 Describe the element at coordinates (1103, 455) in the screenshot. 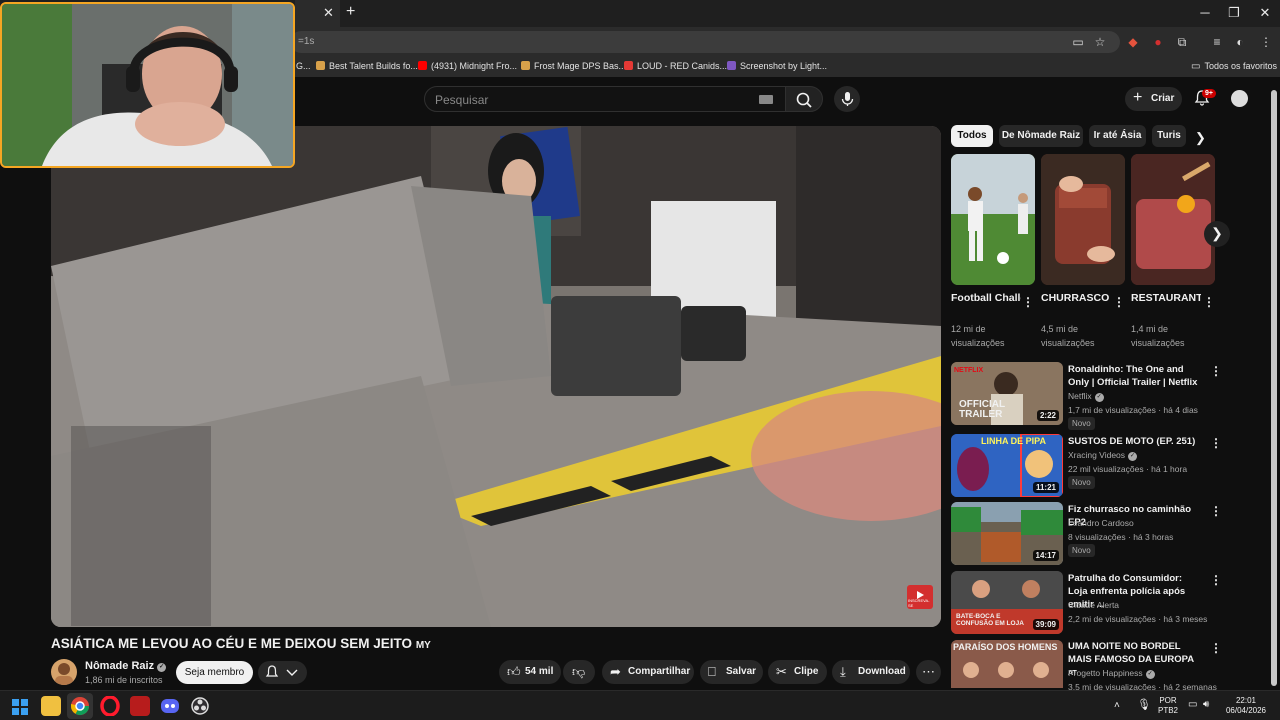

I see `channel-name: Xracing Videos ✓` at that location.